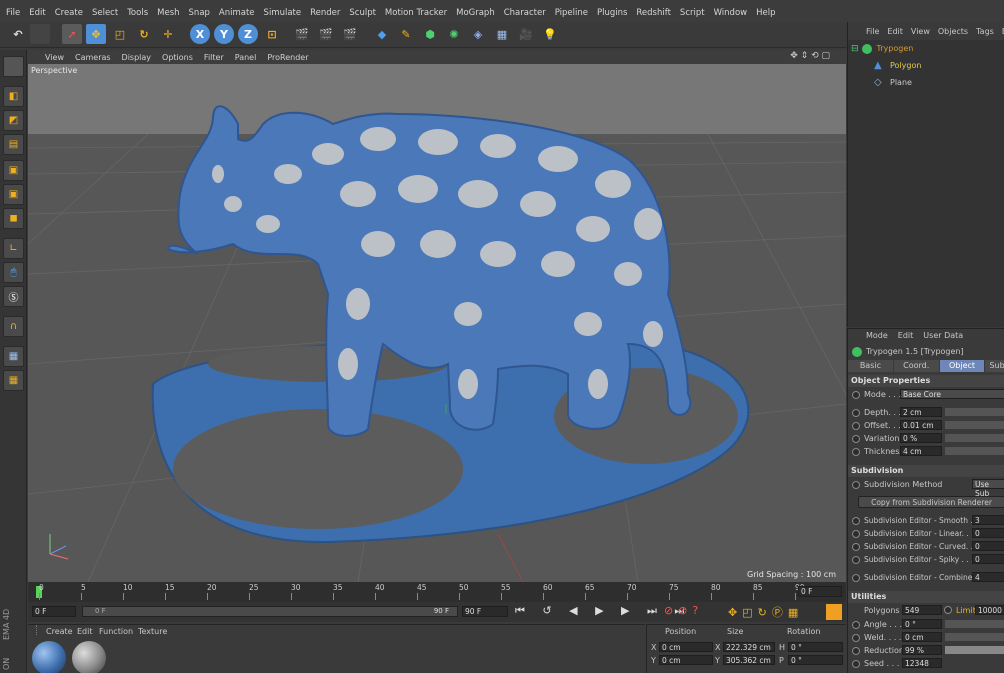 Image resolution: width=1004 pixels, height=673 pixels. Describe the element at coordinates (246, 57) in the screenshot. I see `viewport-menu-panel: Panel` at that location.